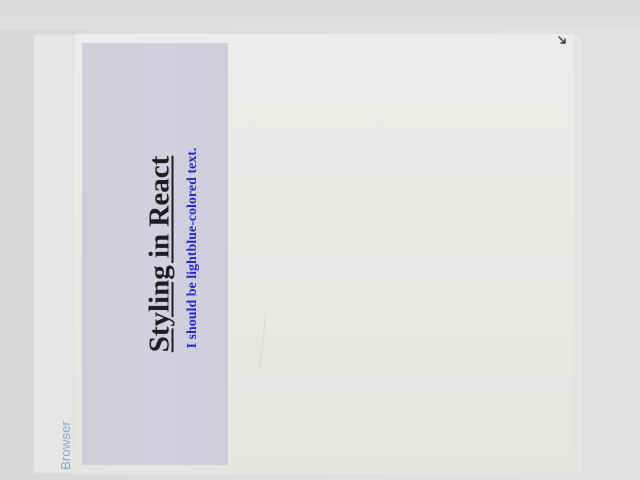 The height and width of the screenshot is (480, 640). Describe the element at coordinates (563, 40) in the screenshot. I see `resize-handle-icon` at that location.